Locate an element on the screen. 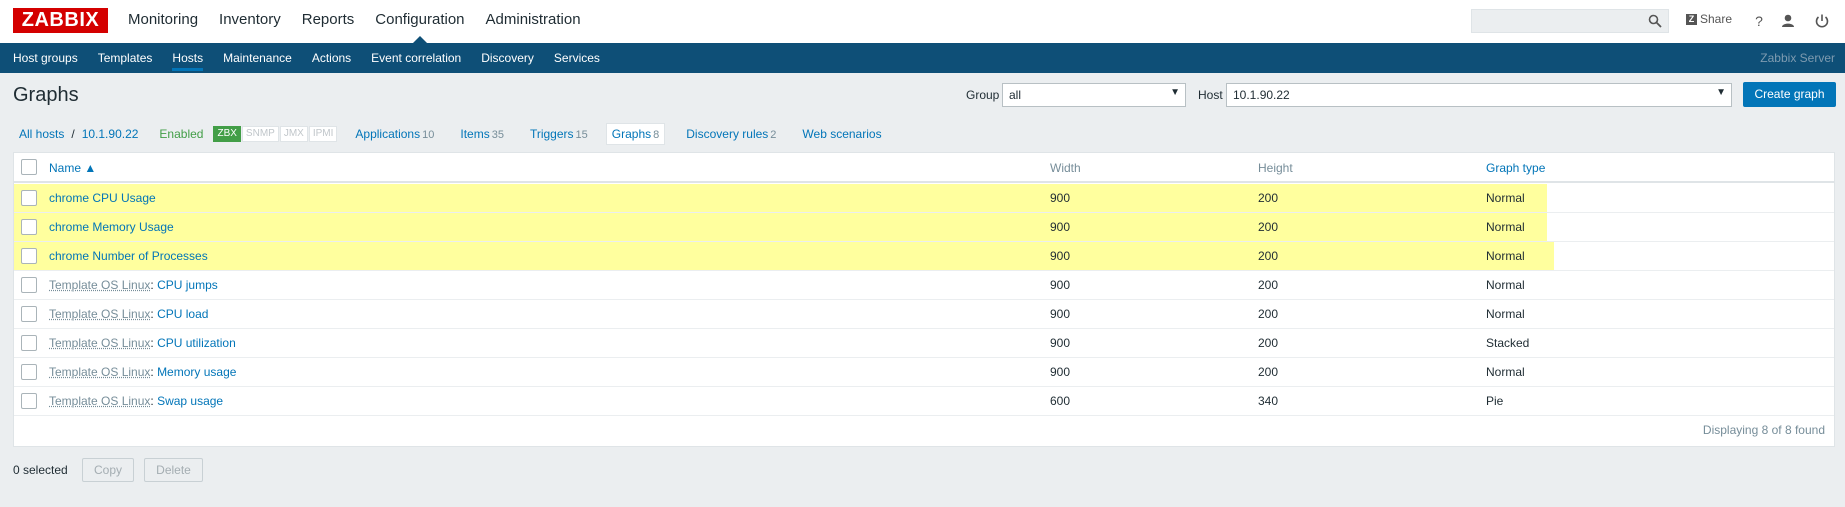 The height and width of the screenshot is (507, 1845). graph-name-link: Memory usage is located at coordinates (196, 372).